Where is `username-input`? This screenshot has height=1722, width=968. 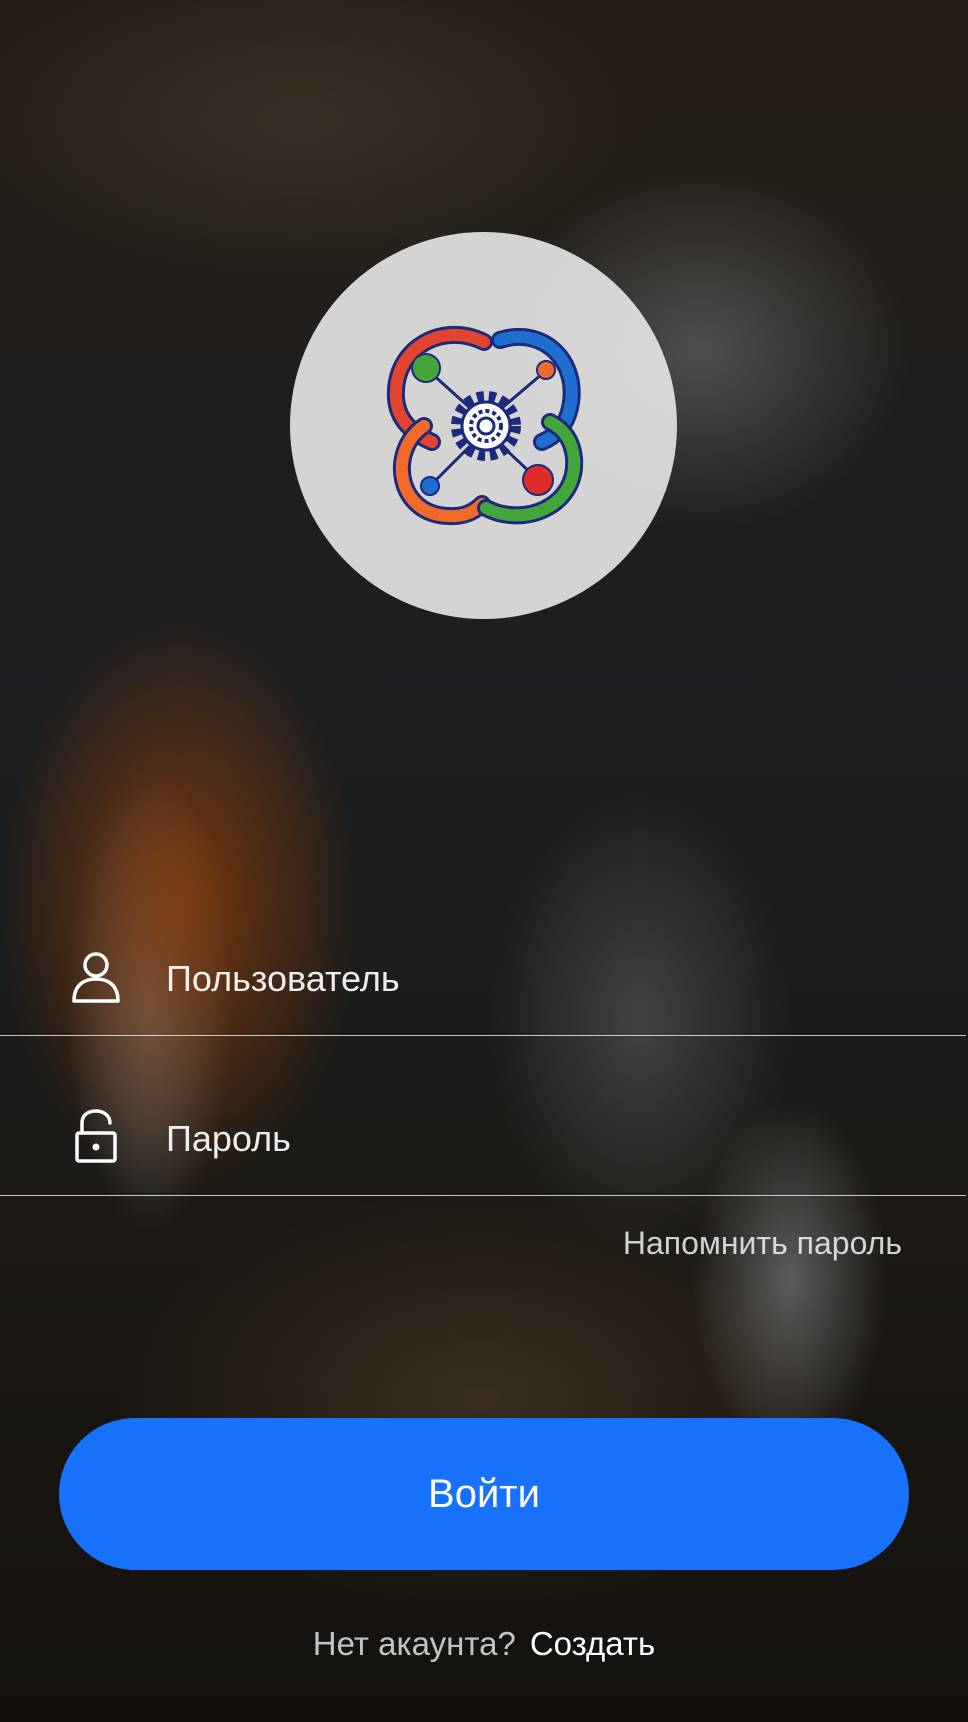 username-input is located at coordinates (546, 979).